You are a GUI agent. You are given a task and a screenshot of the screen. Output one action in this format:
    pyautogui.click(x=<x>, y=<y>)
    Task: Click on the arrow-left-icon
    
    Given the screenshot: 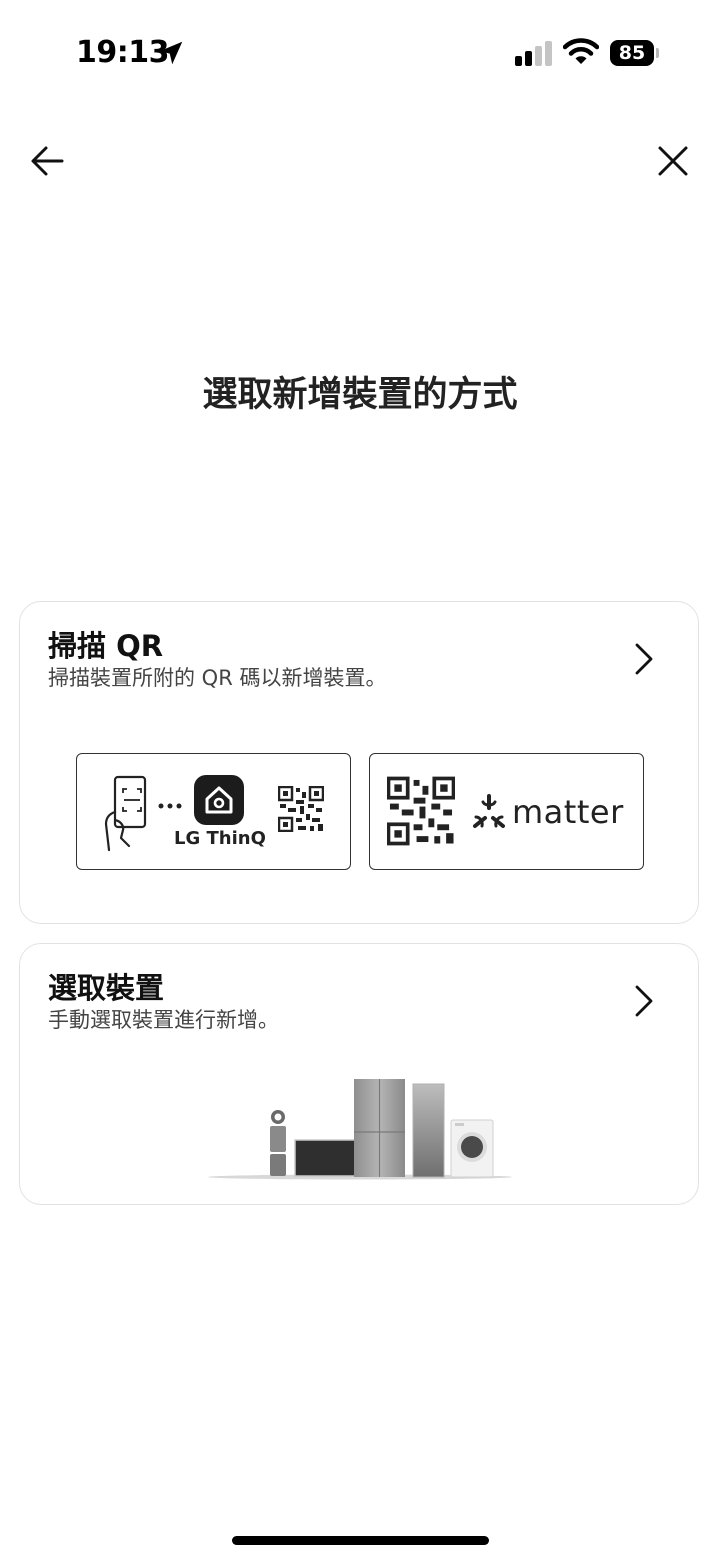 What is the action you would take?
    pyautogui.click(x=47, y=161)
    